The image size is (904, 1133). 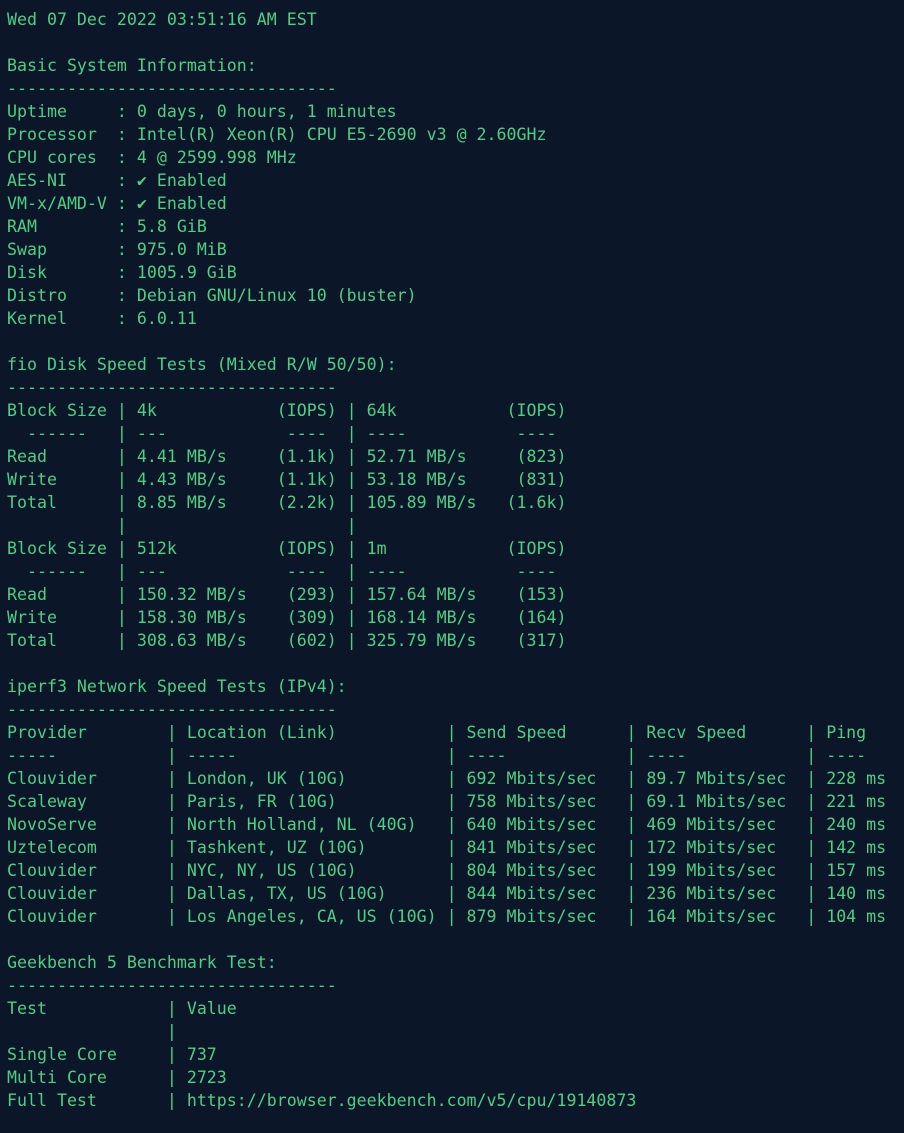 What do you see at coordinates (142, 962) in the screenshot?
I see `section-heading-geekbench: Geekbench 5 Benchmark Test:` at bounding box center [142, 962].